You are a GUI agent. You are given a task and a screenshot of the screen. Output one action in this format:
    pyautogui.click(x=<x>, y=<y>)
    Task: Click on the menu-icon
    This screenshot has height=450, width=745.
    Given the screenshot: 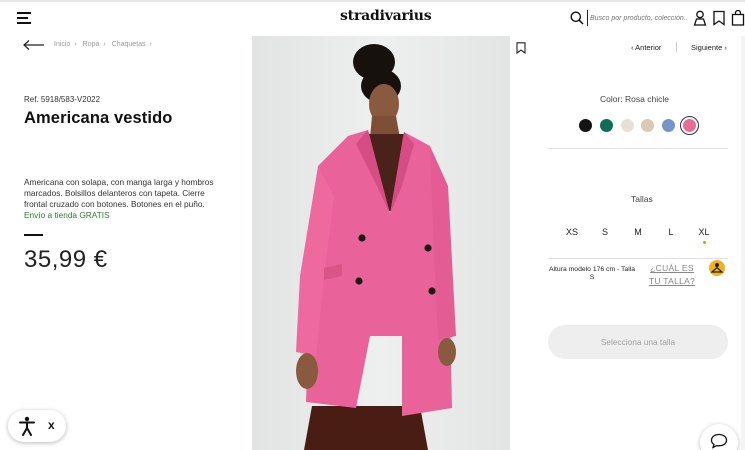 What is the action you would take?
    pyautogui.click(x=24, y=18)
    